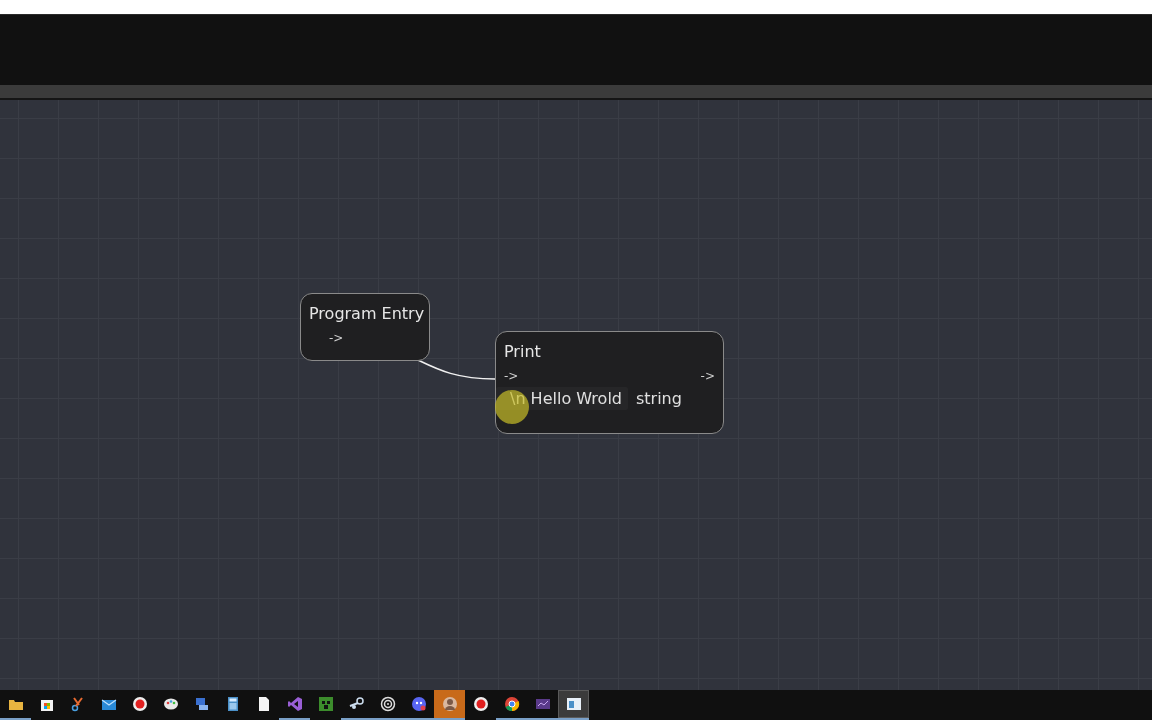 The height and width of the screenshot is (720, 1152). What do you see at coordinates (511, 704) in the screenshot?
I see `browser-icon` at bounding box center [511, 704].